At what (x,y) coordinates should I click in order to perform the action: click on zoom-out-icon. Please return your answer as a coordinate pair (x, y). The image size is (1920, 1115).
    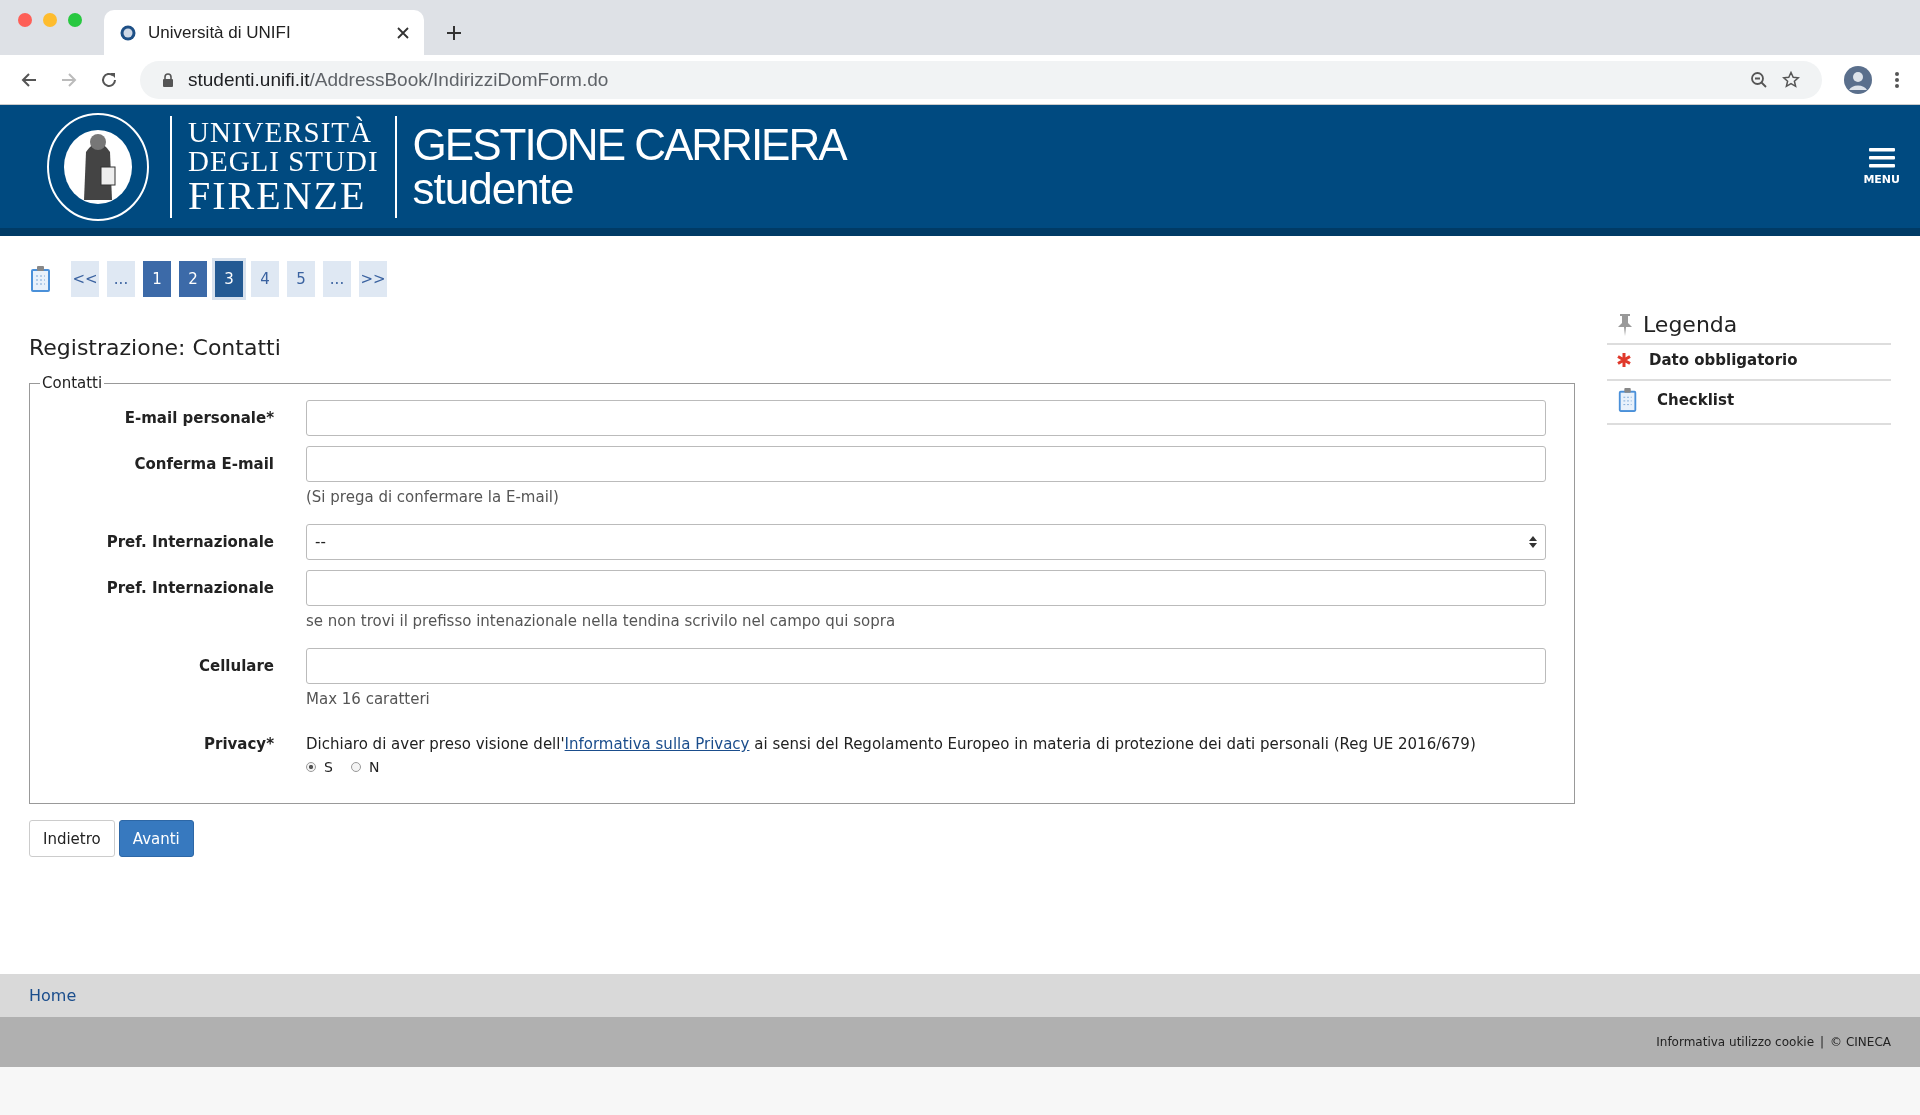
    Looking at the image, I should click on (1759, 79).